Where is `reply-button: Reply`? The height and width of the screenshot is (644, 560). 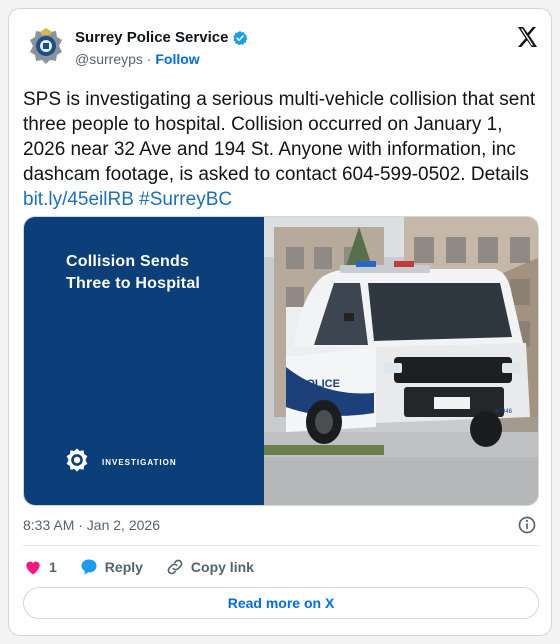
reply-button: Reply is located at coordinates (111, 567).